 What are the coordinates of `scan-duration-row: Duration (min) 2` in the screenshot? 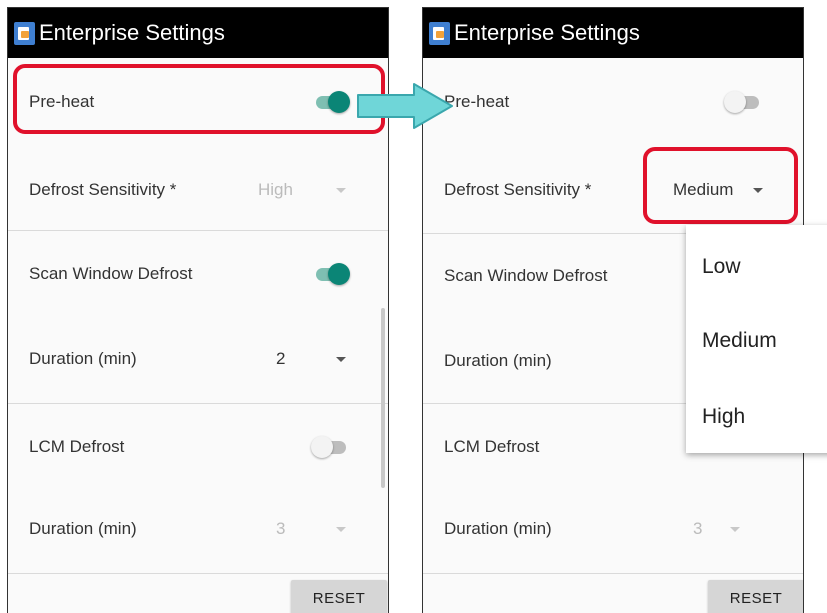 It's located at (198, 359).